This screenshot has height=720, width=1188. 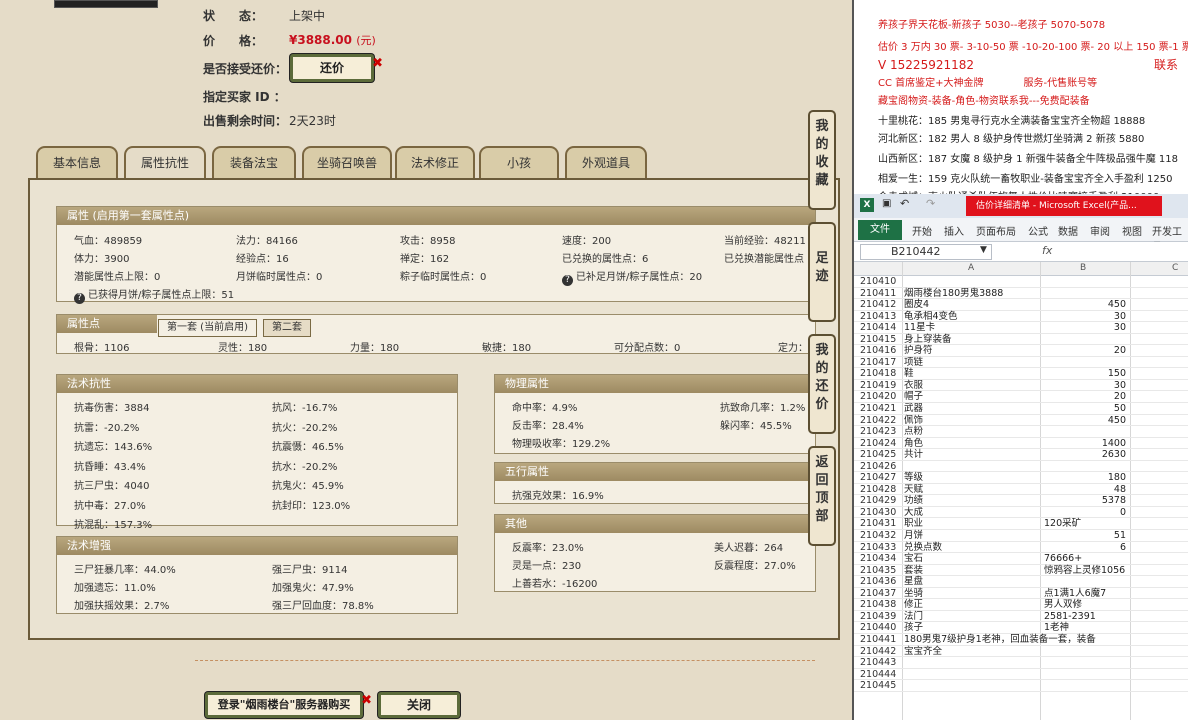 I want to click on column-b-header: B, so click(x=1083, y=268).